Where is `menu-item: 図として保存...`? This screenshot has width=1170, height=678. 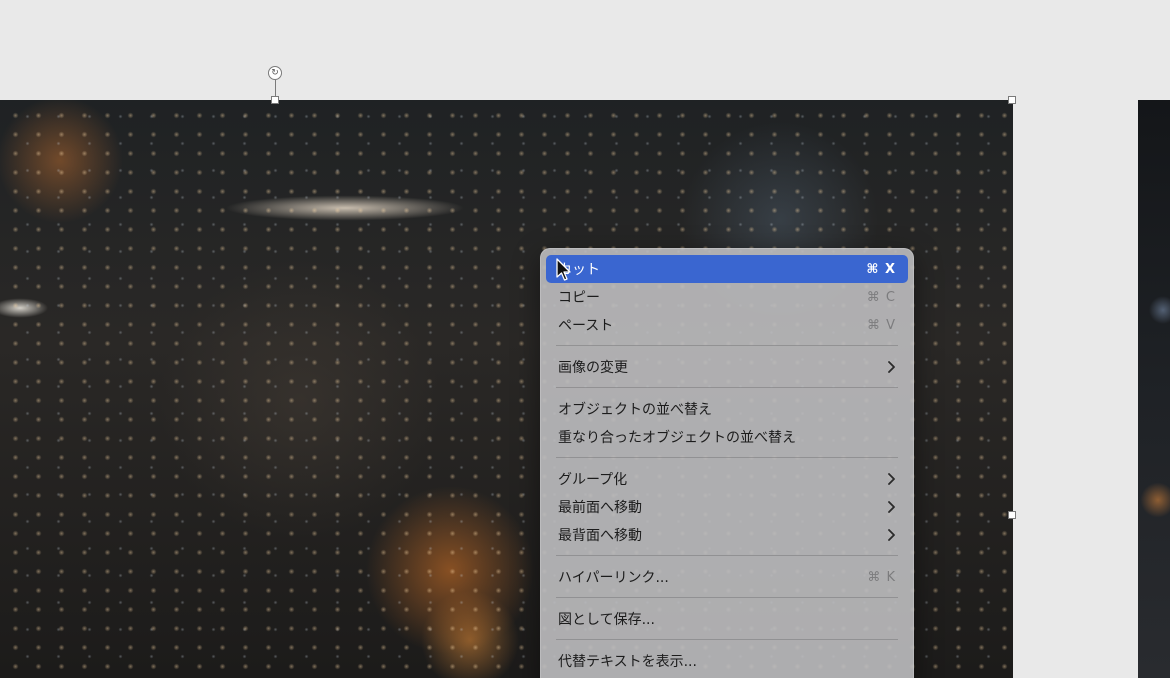
menu-item: 図として保存... is located at coordinates (727, 619).